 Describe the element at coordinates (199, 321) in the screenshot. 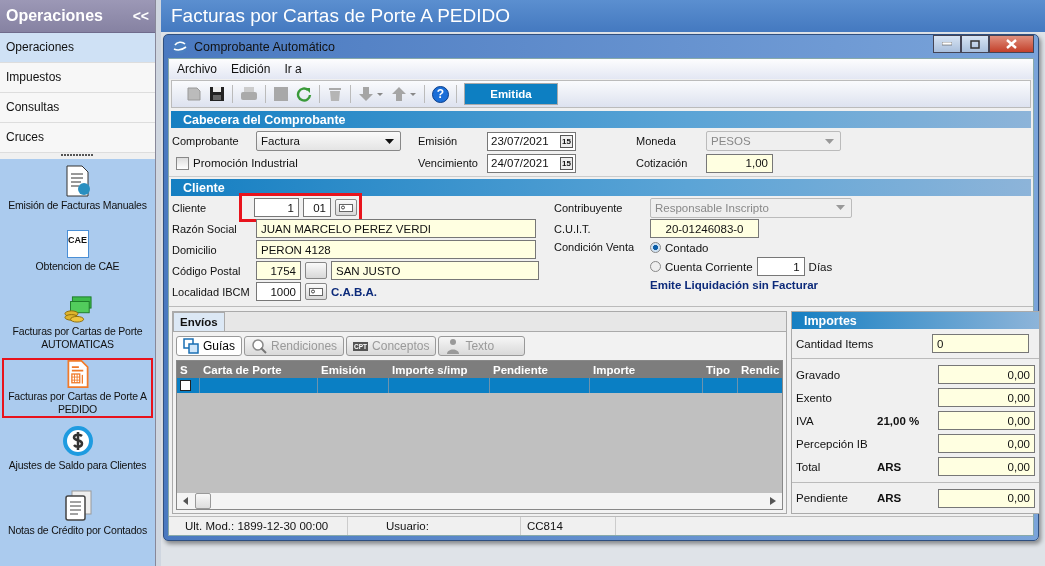

I see `tab: Envíos` at that location.